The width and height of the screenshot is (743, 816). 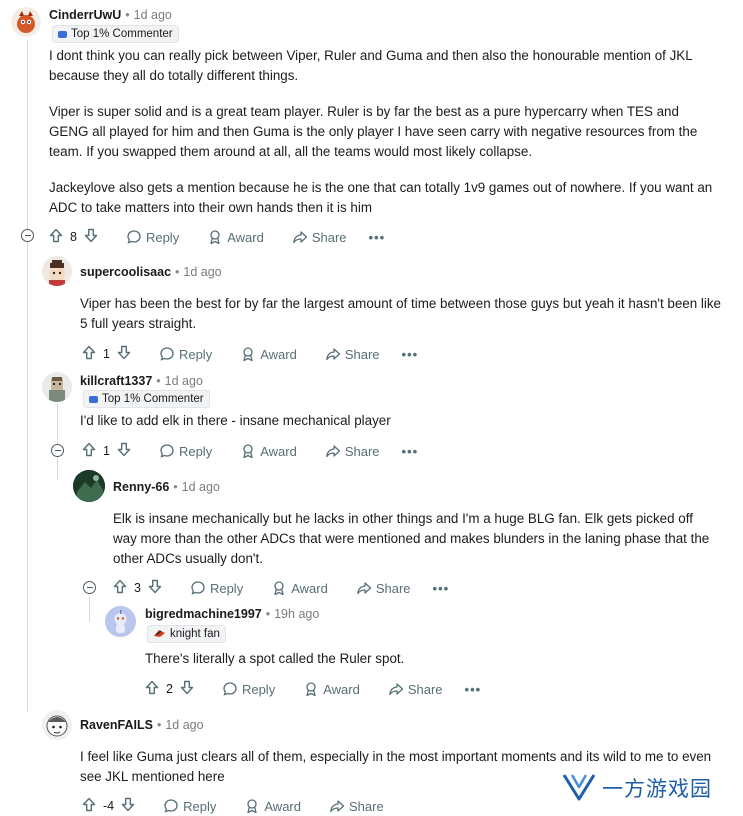 What do you see at coordinates (109, 806) in the screenshot?
I see `vote-count: -4` at bounding box center [109, 806].